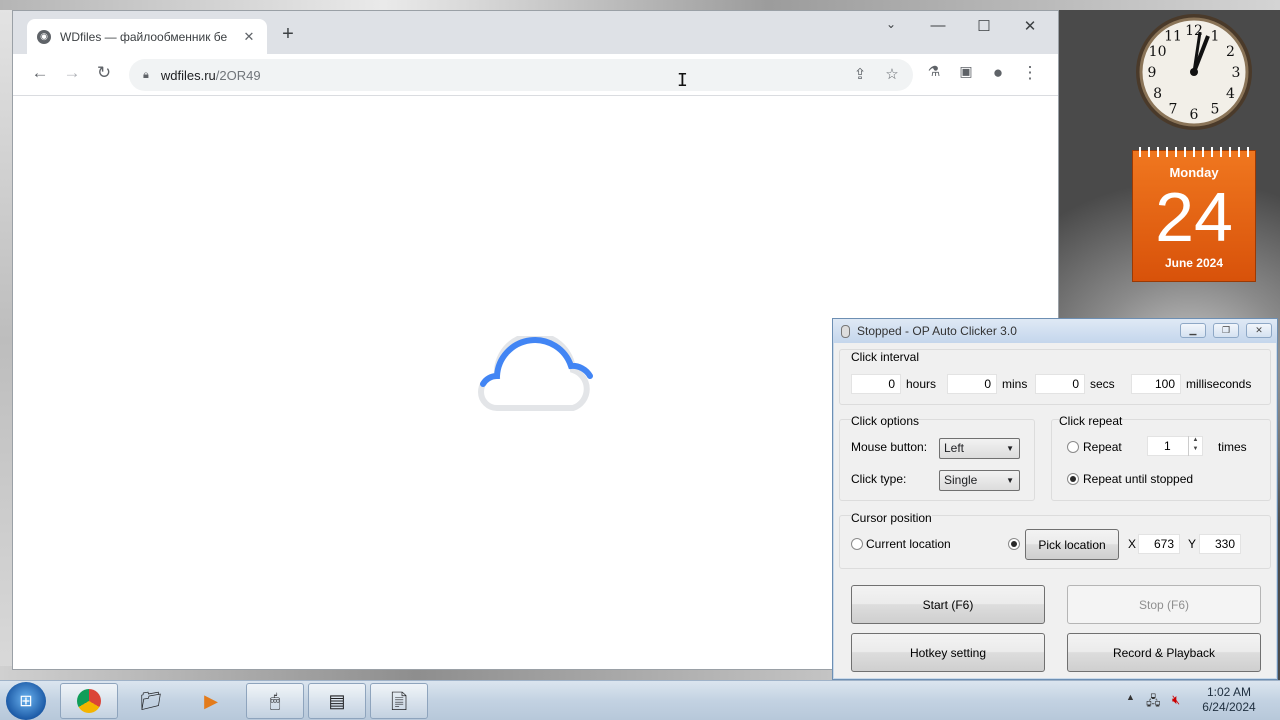  What do you see at coordinates (891, 518) in the screenshot?
I see `cursor-position-label: Cursor position` at bounding box center [891, 518].